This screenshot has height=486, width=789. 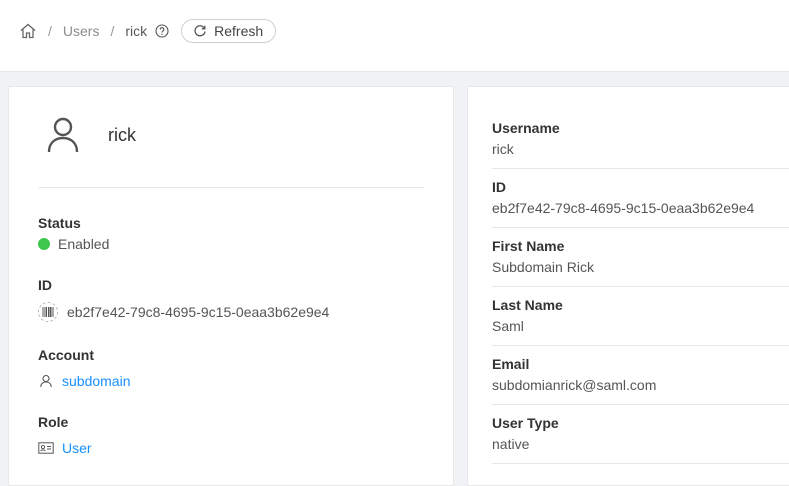 What do you see at coordinates (77, 448) in the screenshot?
I see `role-link: User` at bounding box center [77, 448].